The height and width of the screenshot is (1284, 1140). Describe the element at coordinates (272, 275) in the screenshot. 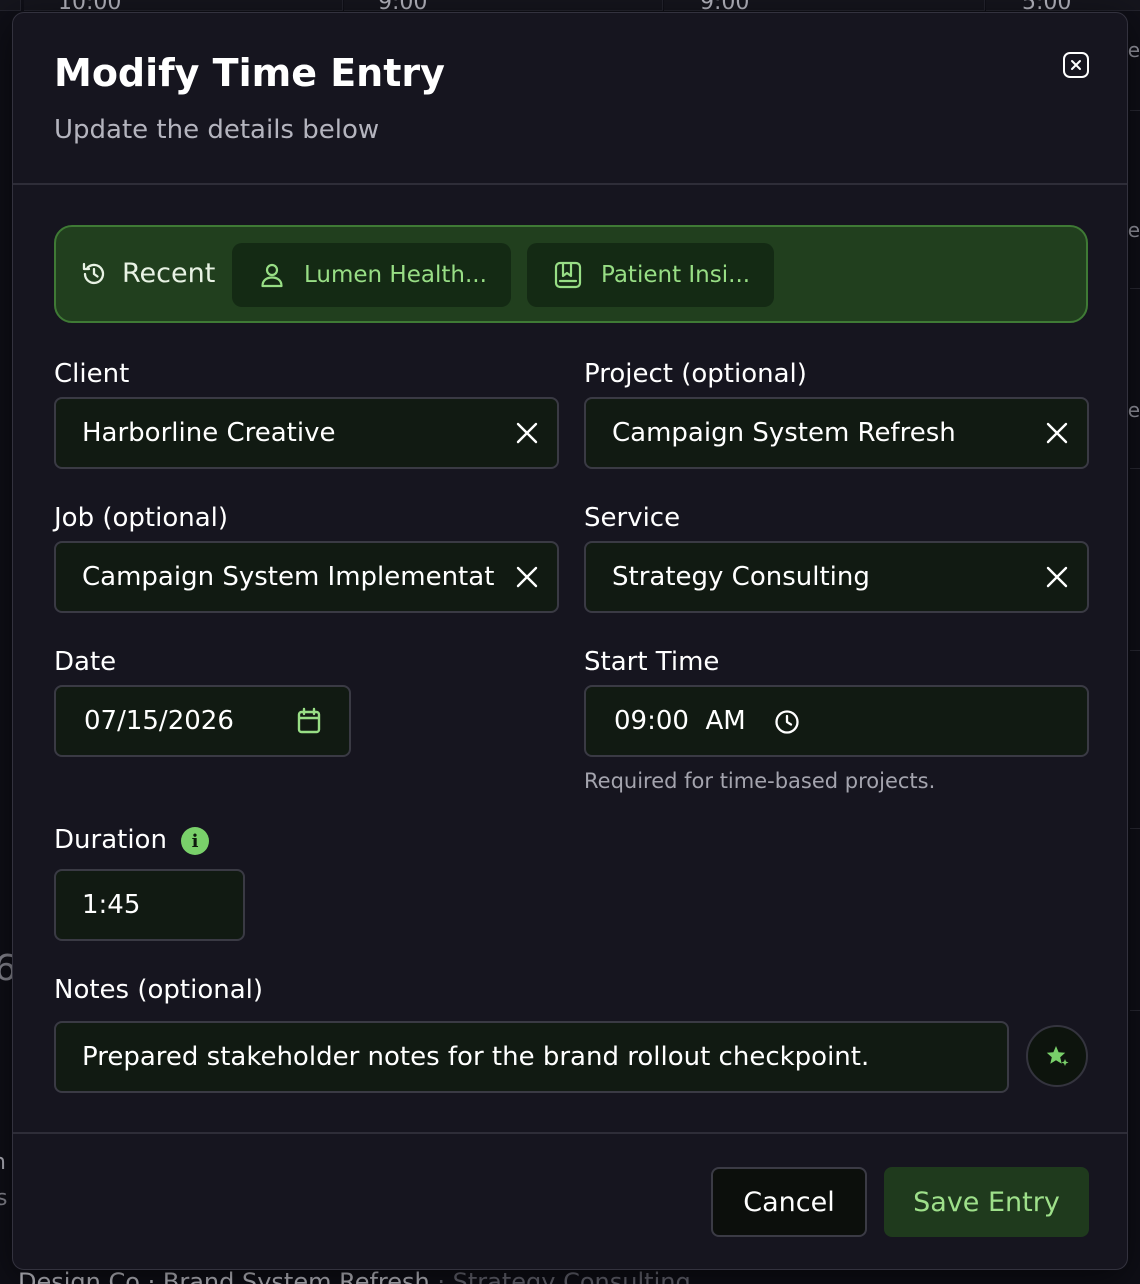

I see `user-icon` at that location.